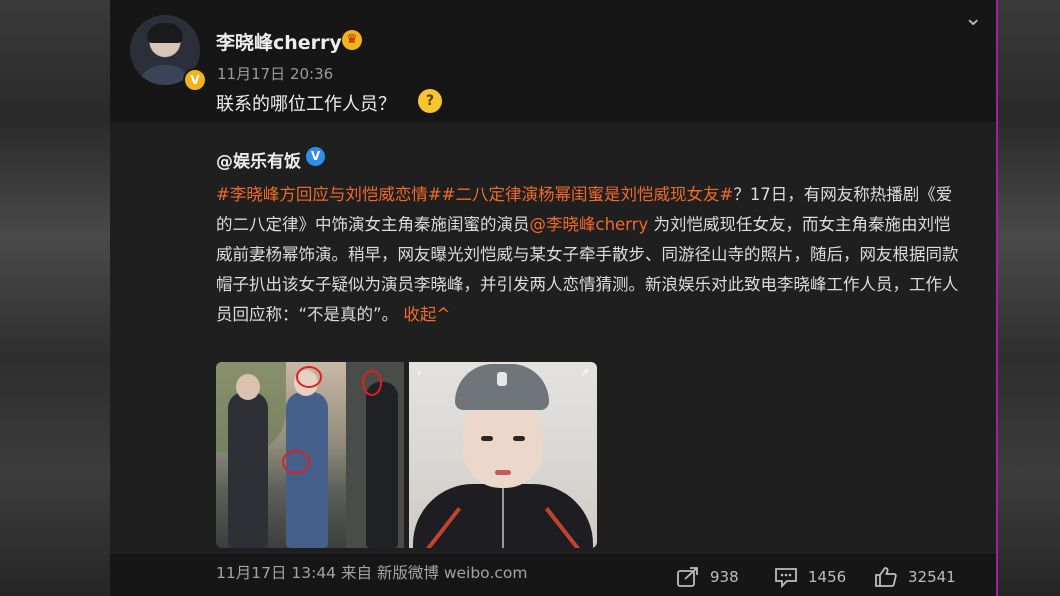 The width and height of the screenshot is (1060, 596). What do you see at coordinates (503, 455) in the screenshot?
I see `post-photo-portrait: ‹ ↗` at bounding box center [503, 455].